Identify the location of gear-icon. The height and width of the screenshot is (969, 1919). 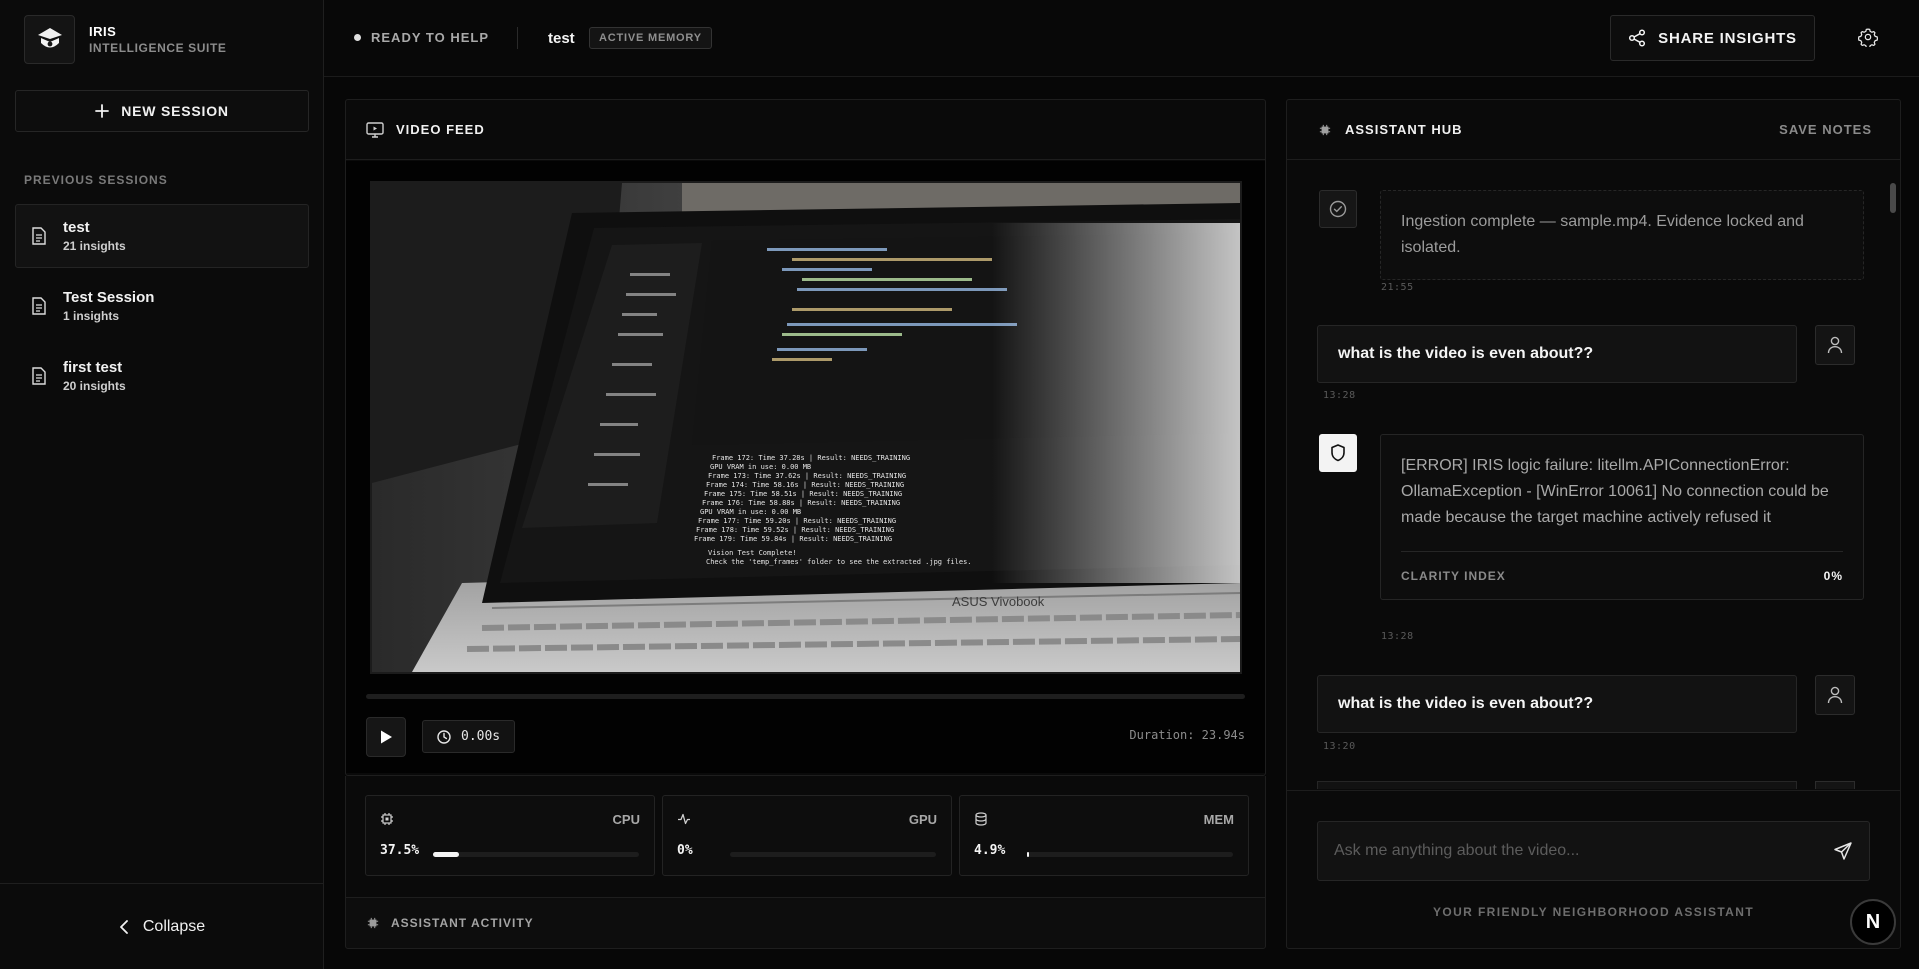
(1868, 37).